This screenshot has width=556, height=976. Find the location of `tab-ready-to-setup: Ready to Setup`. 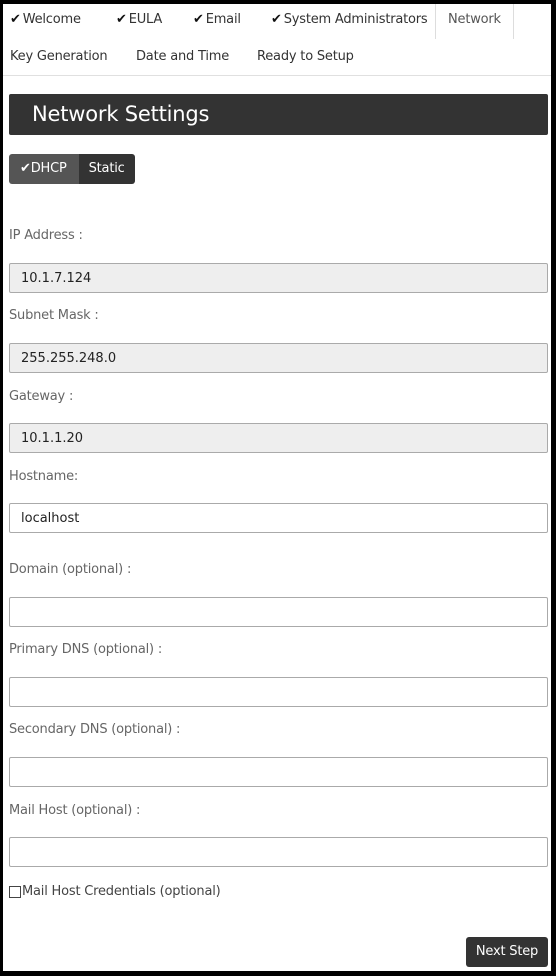

tab-ready-to-setup: Ready to Setup is located at coordinates (305, 56).